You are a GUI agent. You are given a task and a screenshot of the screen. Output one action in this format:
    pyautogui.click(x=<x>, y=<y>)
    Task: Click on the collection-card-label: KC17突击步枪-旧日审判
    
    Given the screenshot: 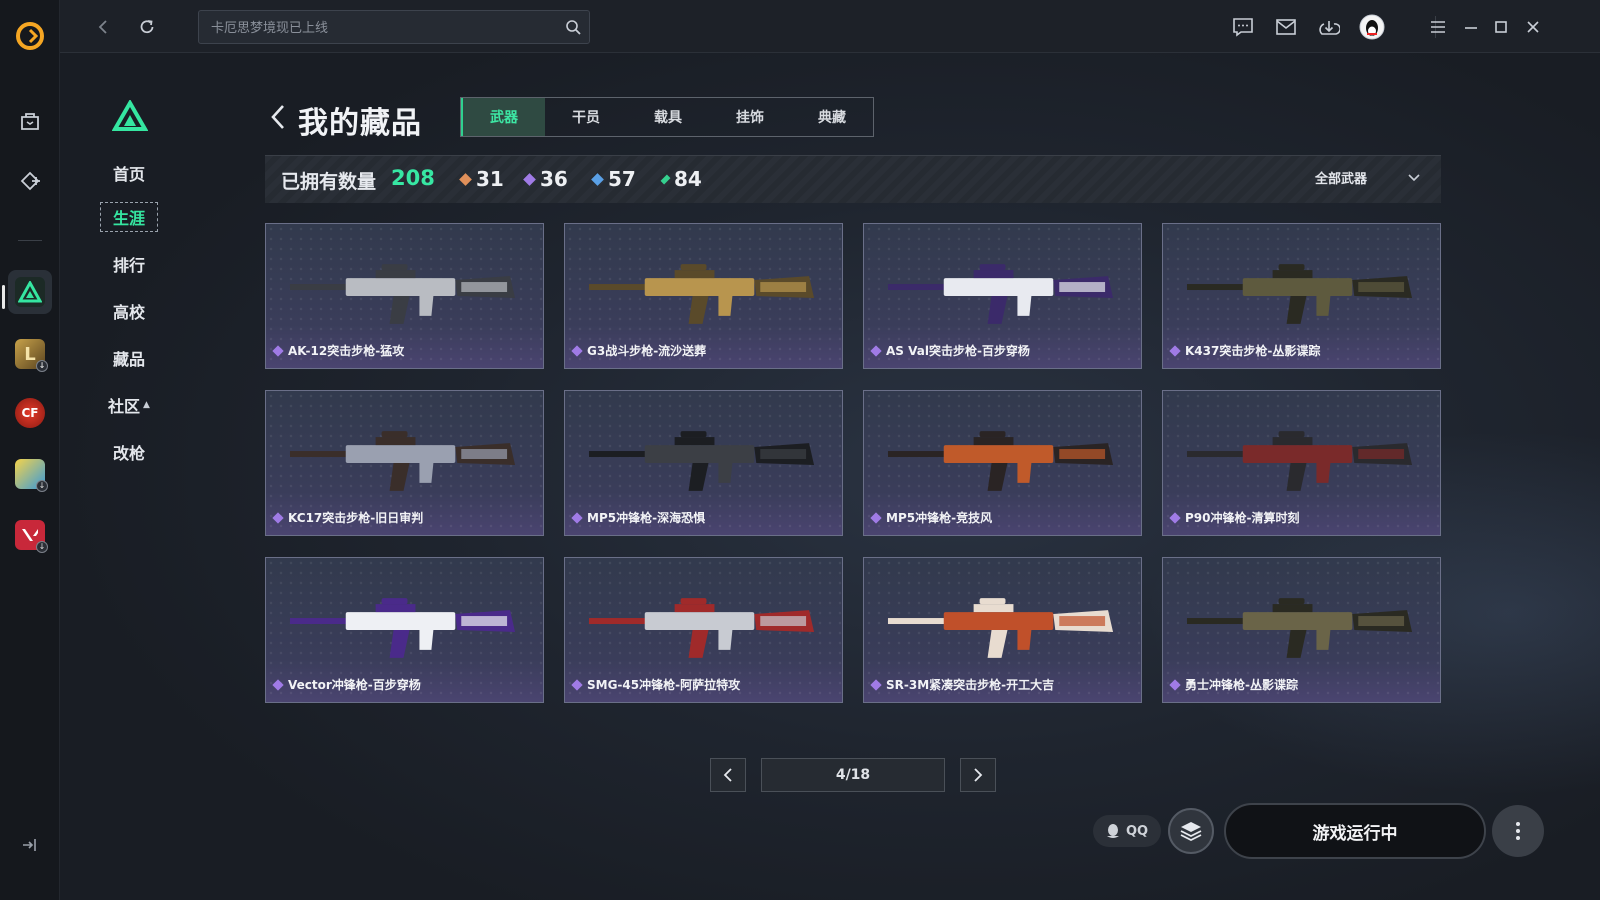 What is the action you would take?
    pyautogui.click(x=347, y=517)
    